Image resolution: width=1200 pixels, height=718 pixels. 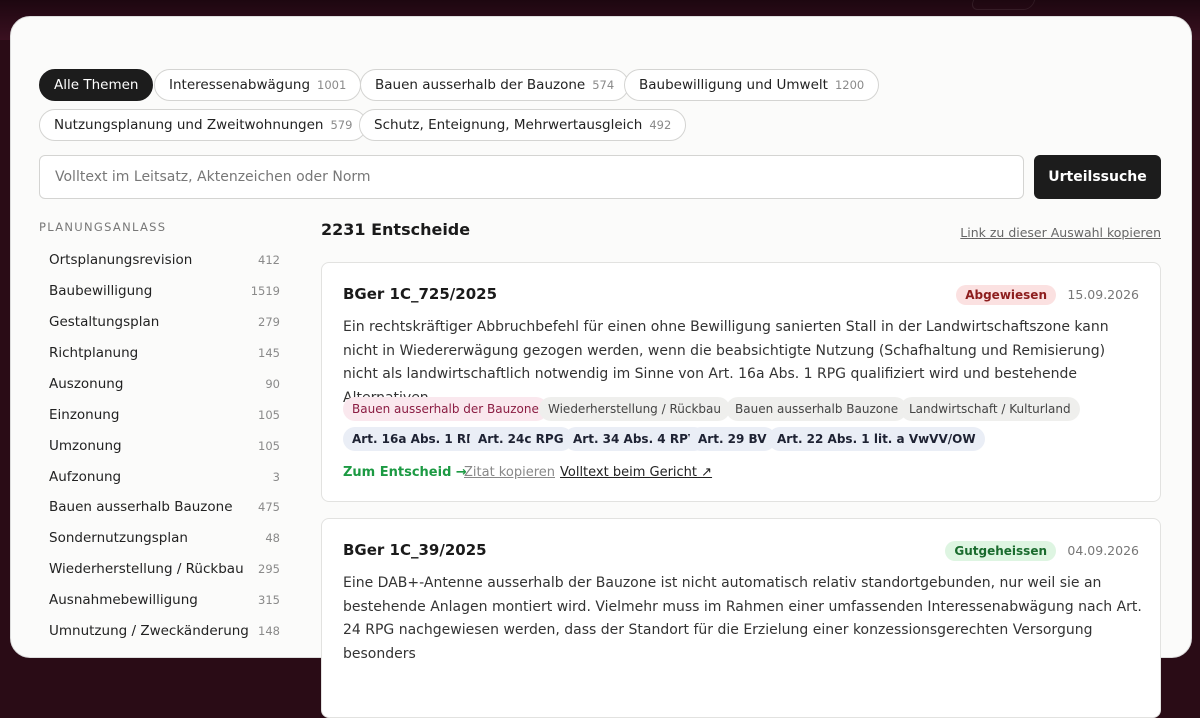 I want to click on filter-pill-schutz-enteignung: Schutz, Enteignung, Mehrwertausgleich 492, so click(x=523, y=125).